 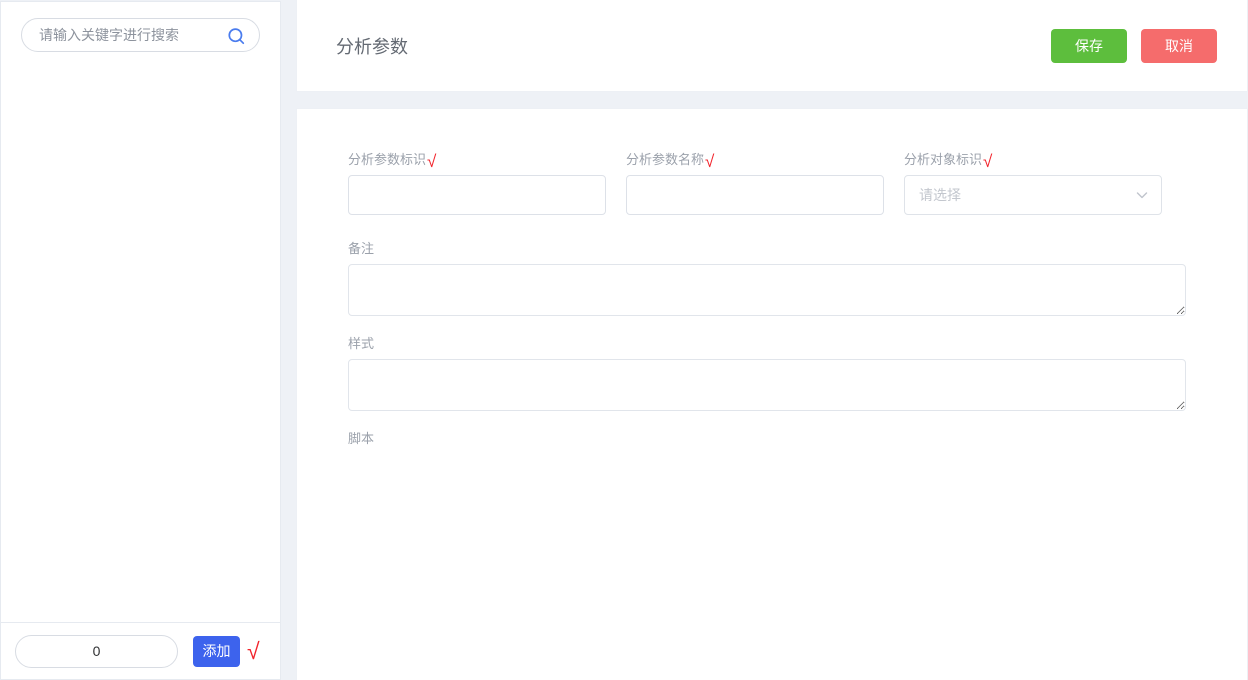 I want to click on select-placeholder: 请选择, so click(x=940, y=195).